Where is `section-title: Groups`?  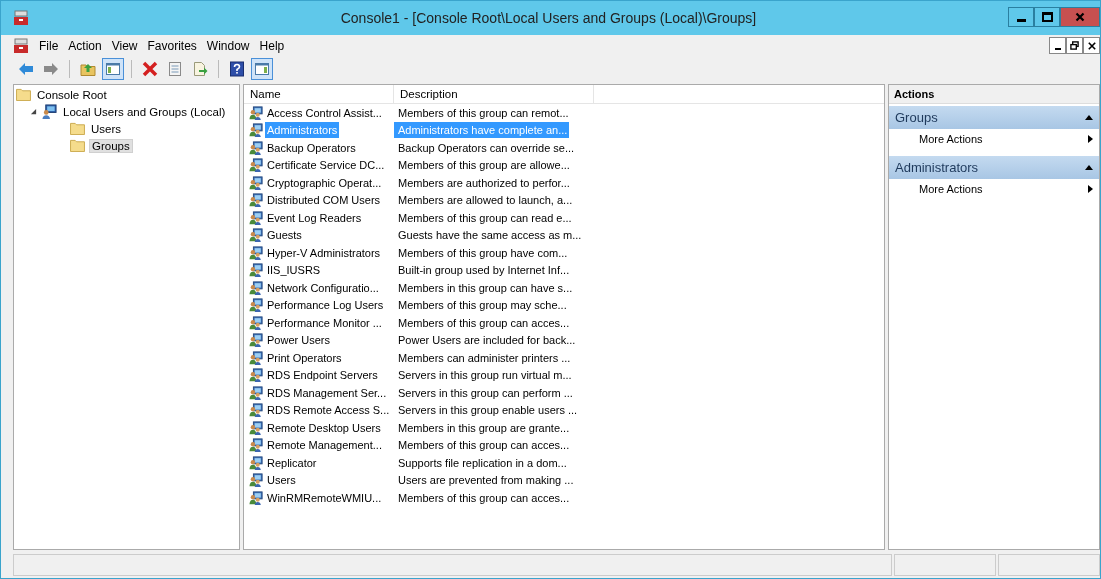
section-title: Groups is located at coordinates (916, 117).